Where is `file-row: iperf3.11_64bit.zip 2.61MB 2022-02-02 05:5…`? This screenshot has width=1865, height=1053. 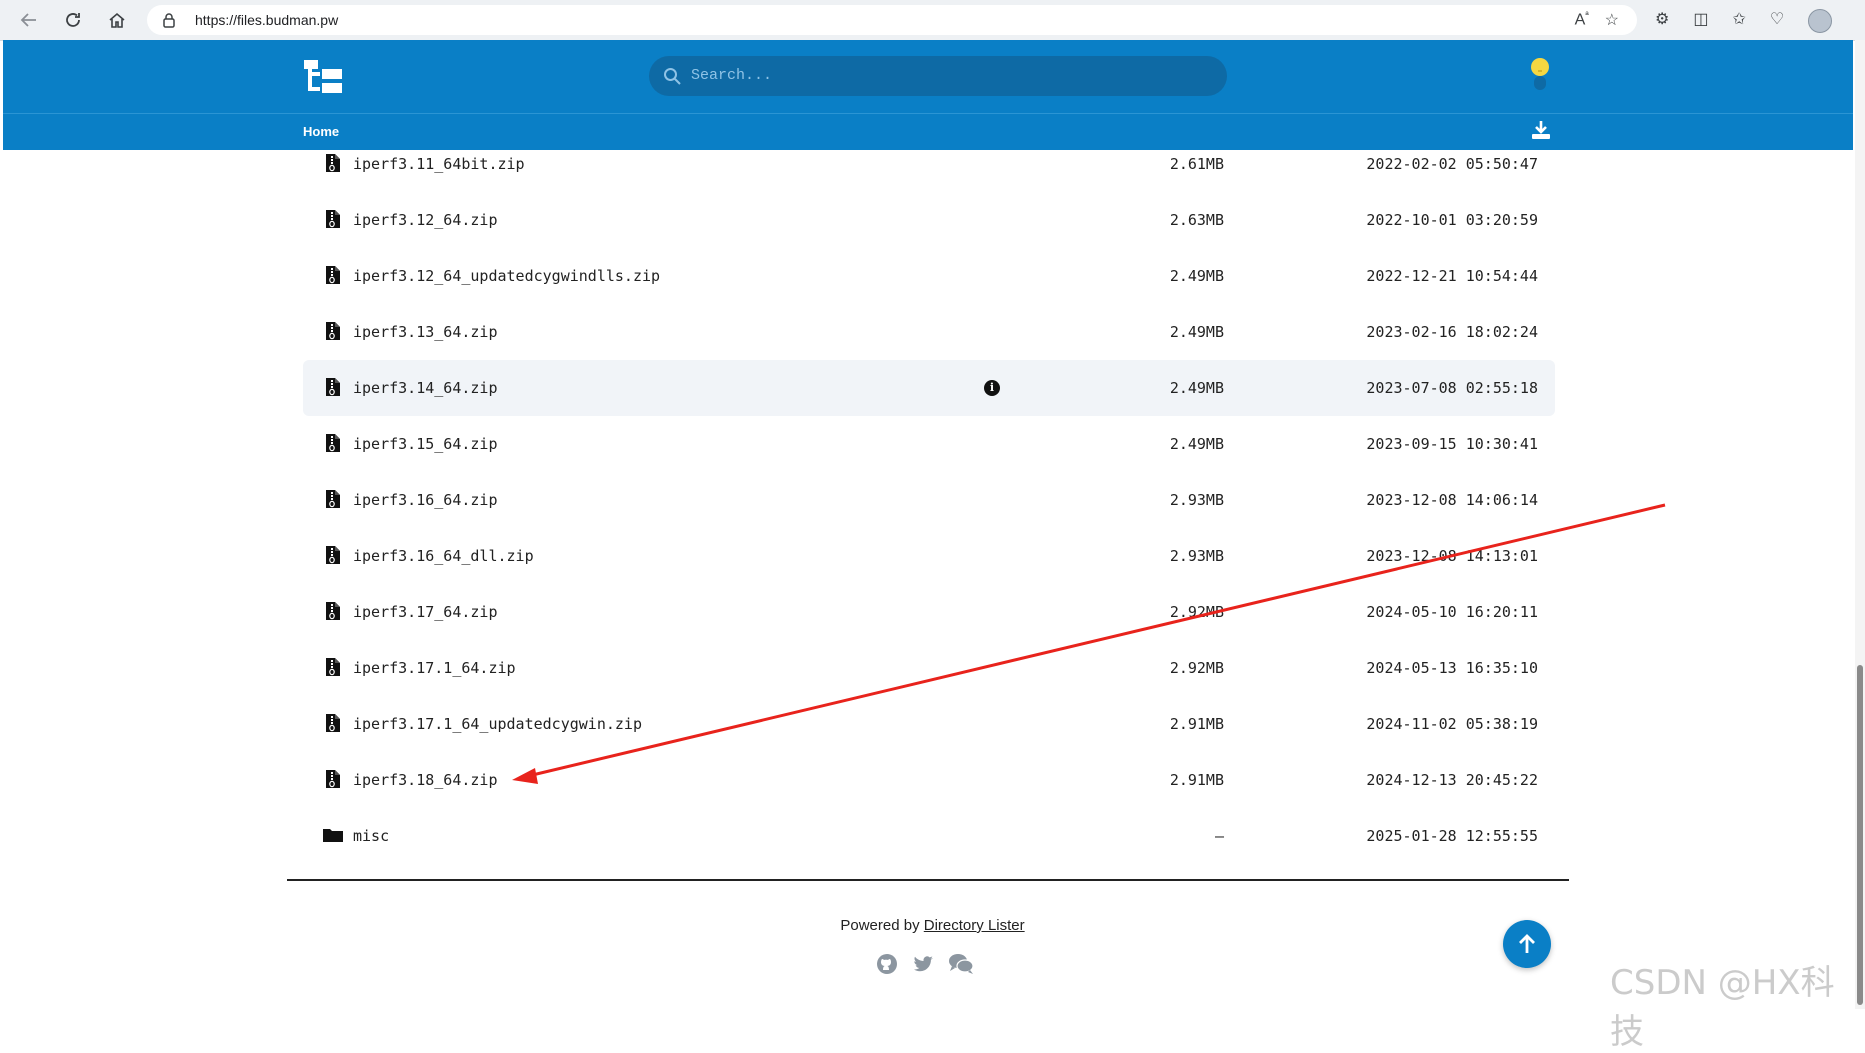 file-row: iperf3.11_64bit.zip 2.61MB 2022-02-02 05:5… is located at coordinates (929, 164).